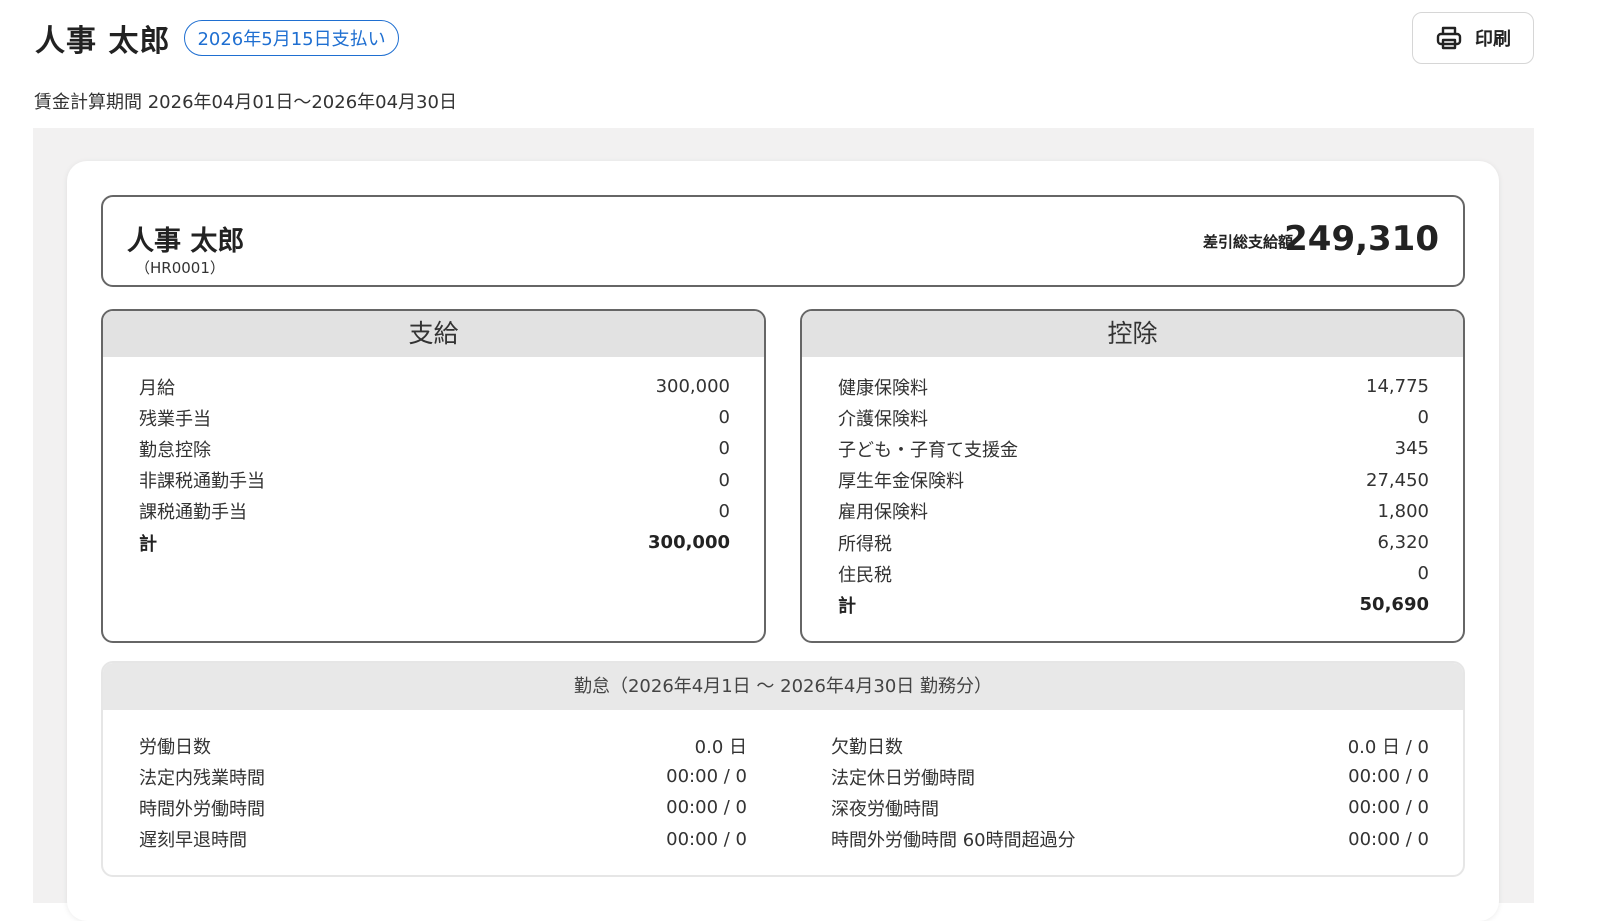  I want to click on payment-total-row: 計 300,000, so click(434, 542).